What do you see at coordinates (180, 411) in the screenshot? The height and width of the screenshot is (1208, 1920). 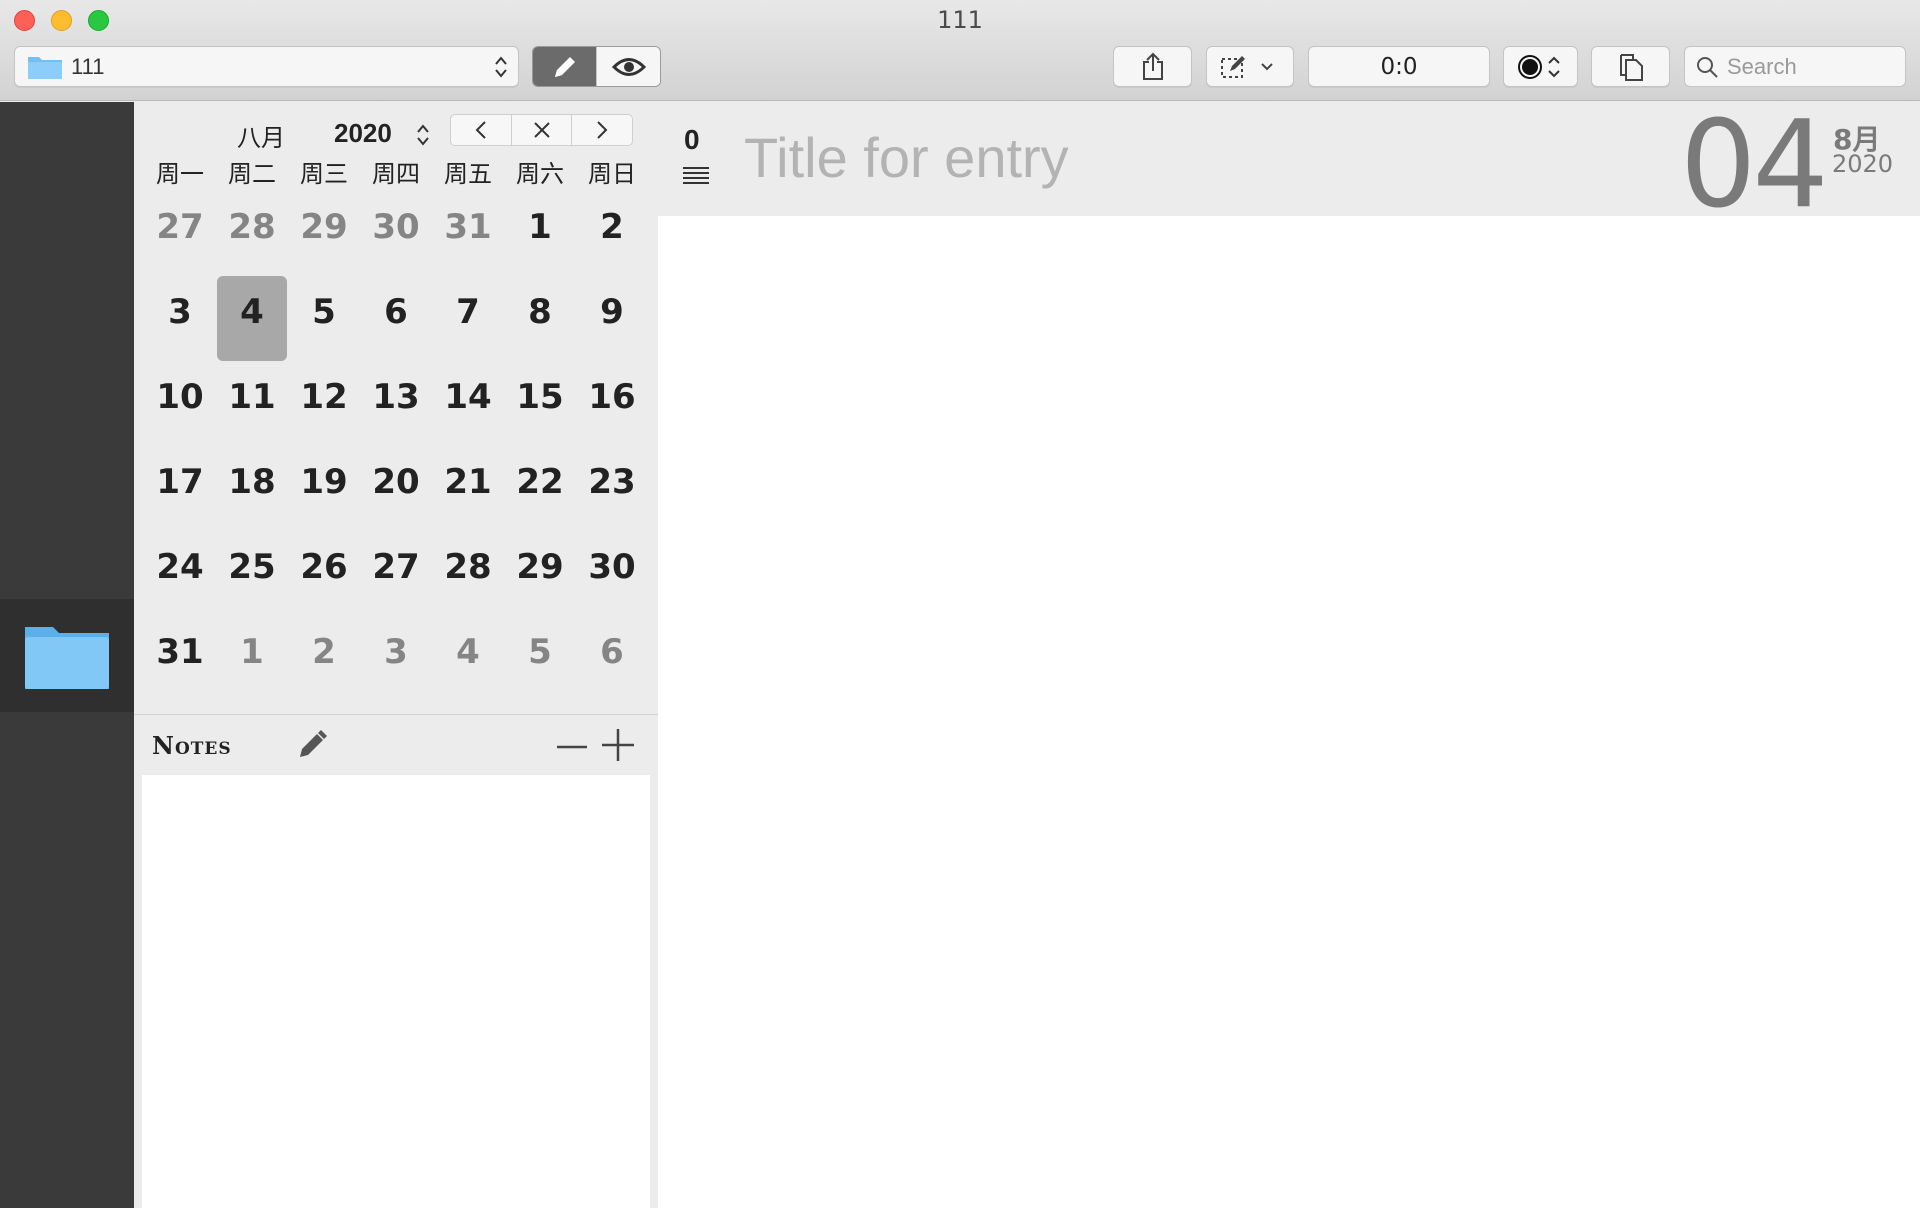 I see `calendar-day: 10` at bounding box center [180, 411].